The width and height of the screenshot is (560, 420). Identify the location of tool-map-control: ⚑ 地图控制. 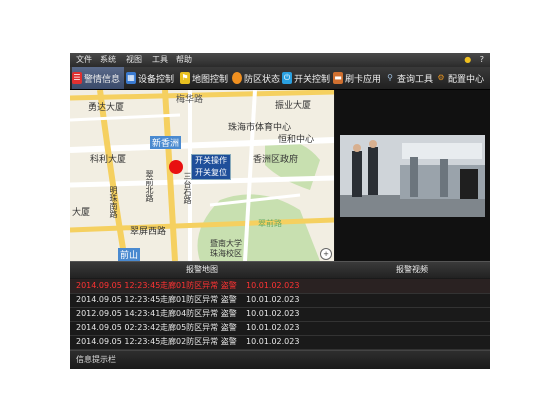
(206, 78).